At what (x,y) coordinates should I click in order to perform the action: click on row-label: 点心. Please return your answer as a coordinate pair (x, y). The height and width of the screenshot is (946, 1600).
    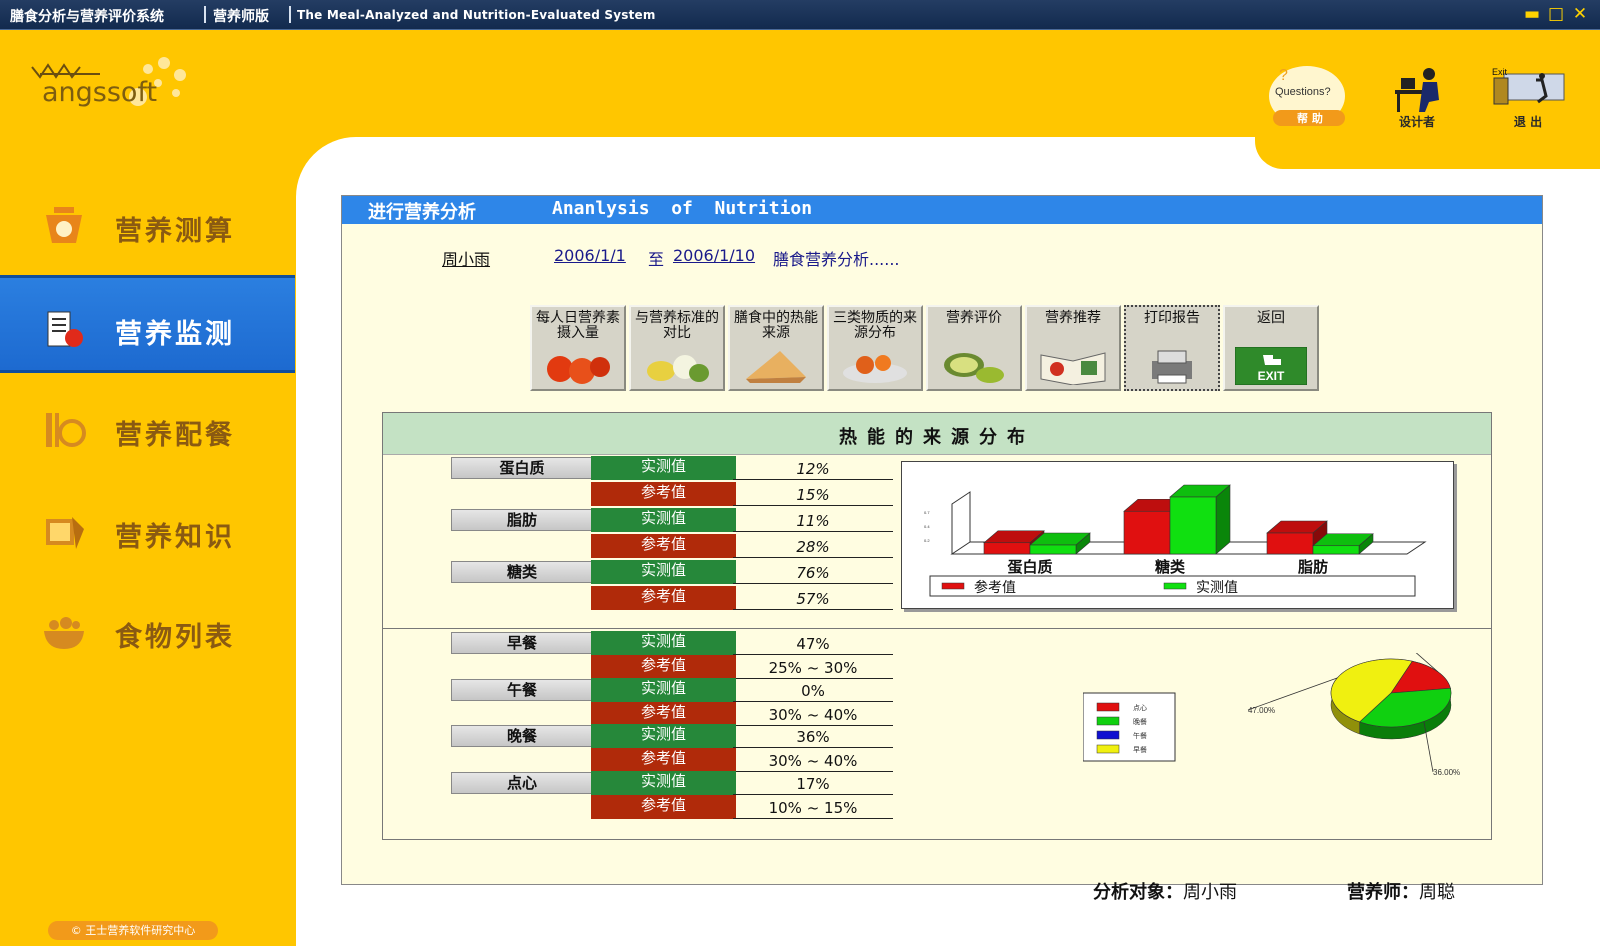
    Looking at the image, I should click on (522, 783).